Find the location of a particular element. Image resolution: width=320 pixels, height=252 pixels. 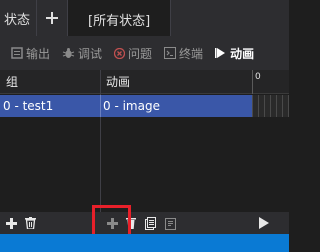

tab-debug-label: 调试 is located at coordinates (90, 53).